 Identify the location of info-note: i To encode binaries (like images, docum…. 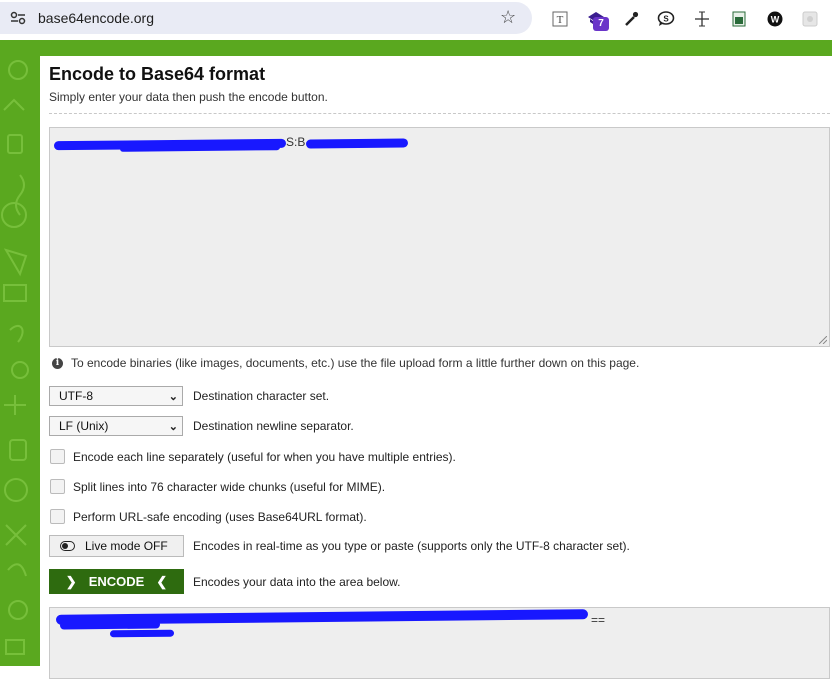
(345, 363).